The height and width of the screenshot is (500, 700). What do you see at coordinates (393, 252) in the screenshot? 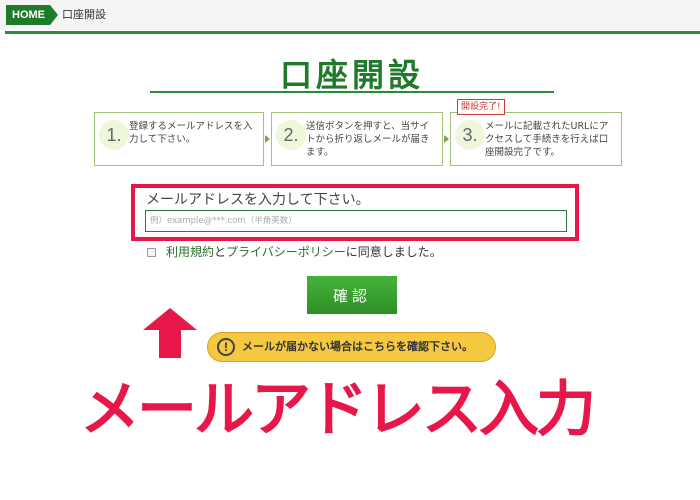
I see `agree-suffix: に同意しました。` at bounding box center [393, 252].